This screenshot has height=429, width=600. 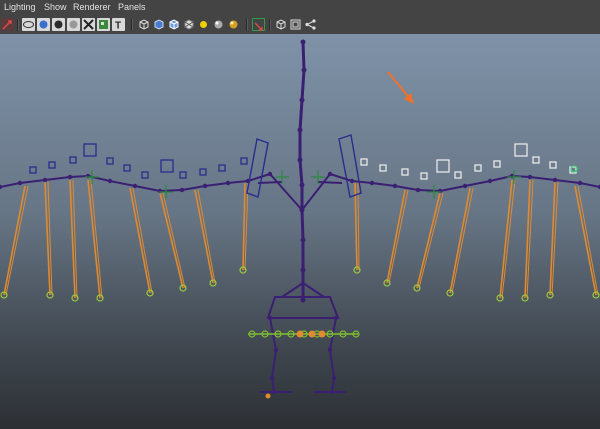 What do you see at coordinates (103, 24) in the screenshot?
I see `use-lights-icon` at bounding box center [103, 24].